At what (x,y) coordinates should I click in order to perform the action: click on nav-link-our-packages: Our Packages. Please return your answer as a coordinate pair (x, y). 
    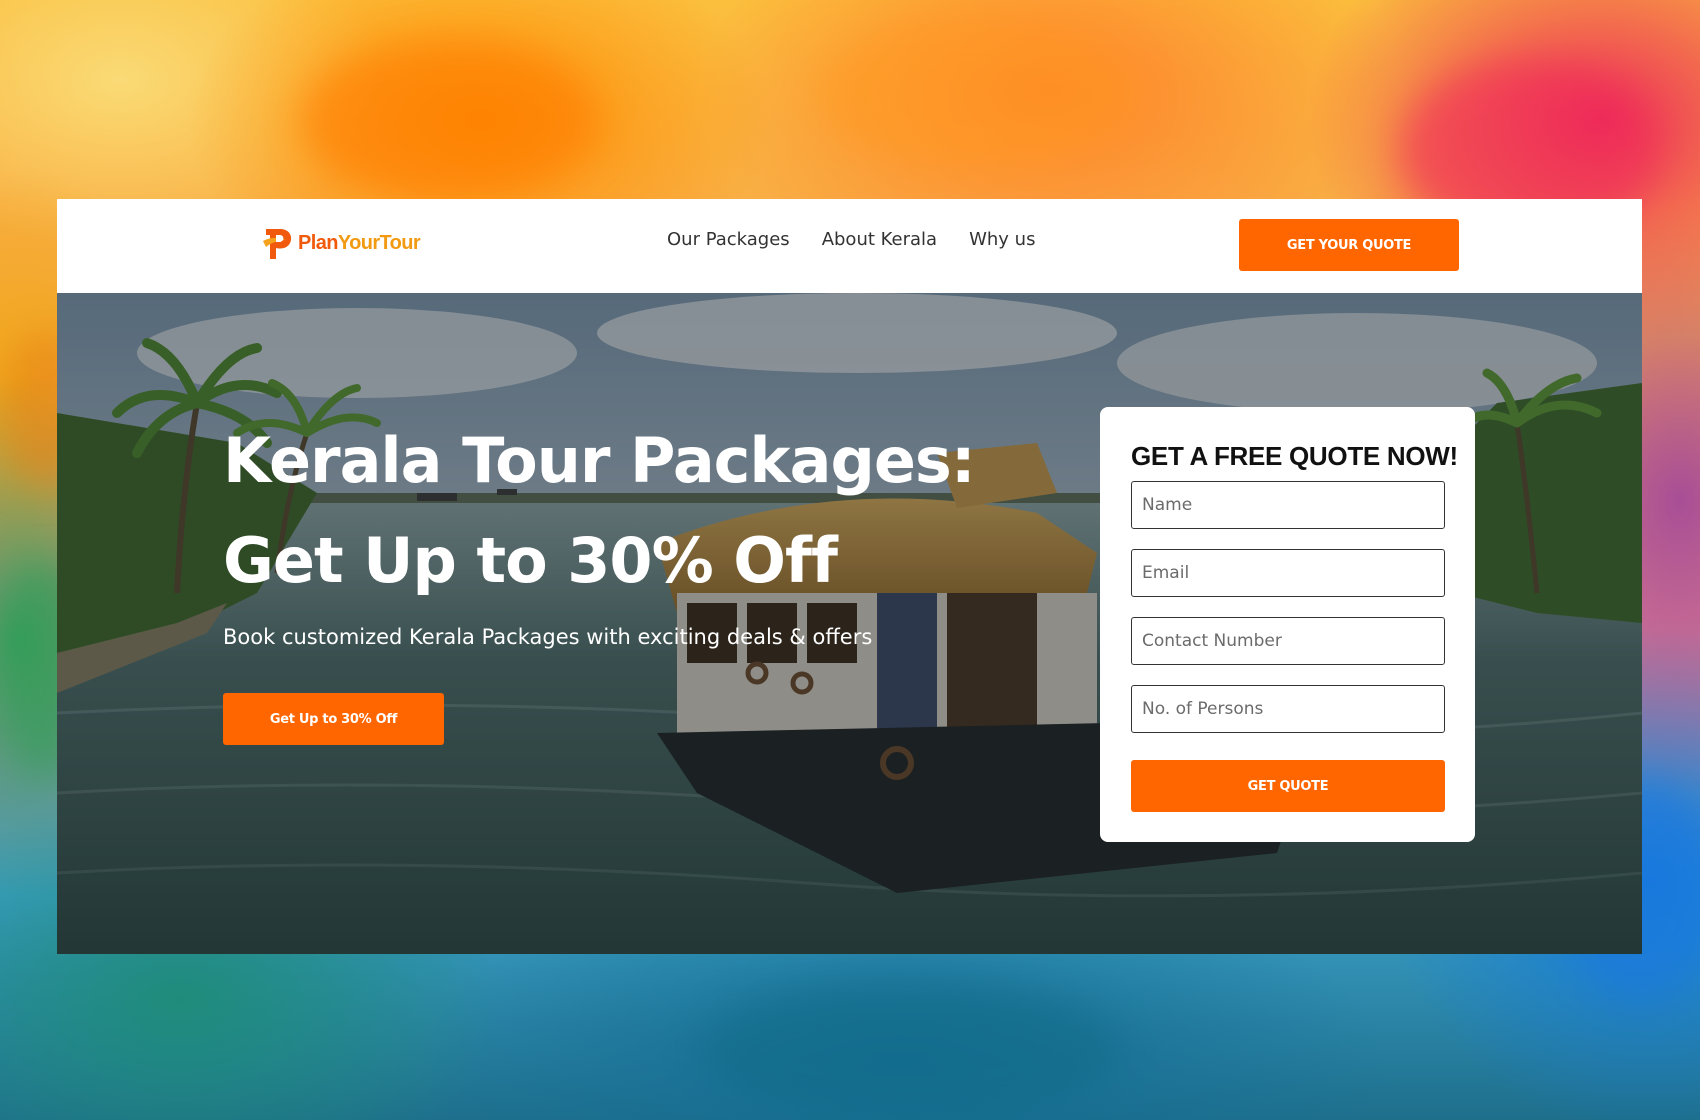
    Looking at the image, I should click on (728, 239).